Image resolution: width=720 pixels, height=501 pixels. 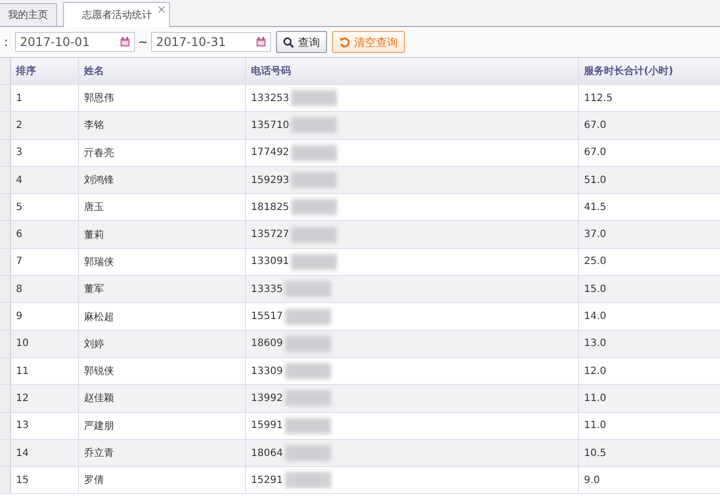 I want to click on table-cell-text: 郭锐侠, so click(x=99, y=371).